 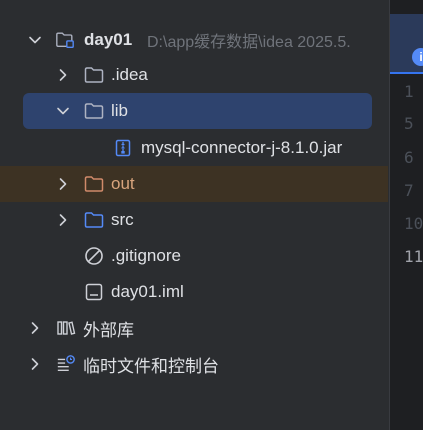 I want to click on source-folder-icon, so click(x=94, y=220).